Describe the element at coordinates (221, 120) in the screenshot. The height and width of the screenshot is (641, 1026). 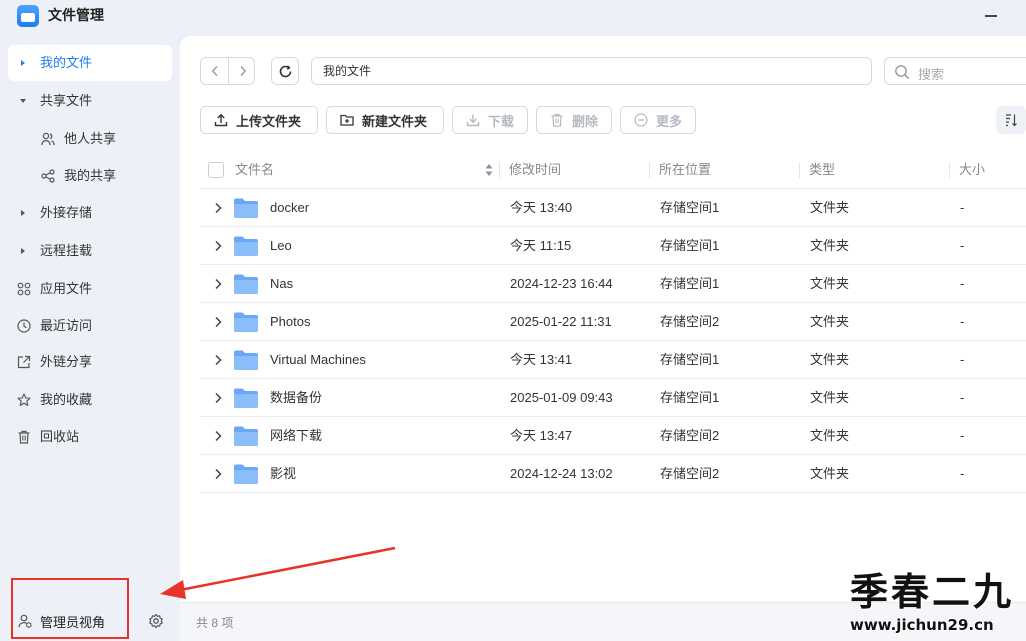
I see `upload-icon` at that location.